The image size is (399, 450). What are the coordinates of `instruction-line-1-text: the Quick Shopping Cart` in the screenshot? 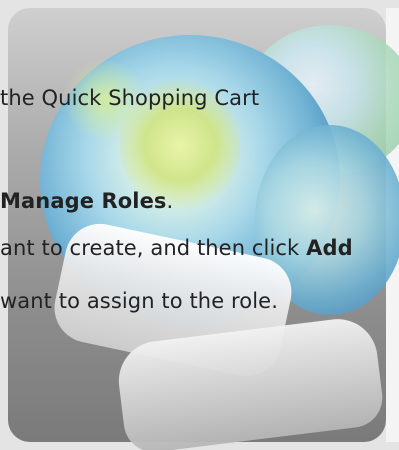 It's located at (130, 98).